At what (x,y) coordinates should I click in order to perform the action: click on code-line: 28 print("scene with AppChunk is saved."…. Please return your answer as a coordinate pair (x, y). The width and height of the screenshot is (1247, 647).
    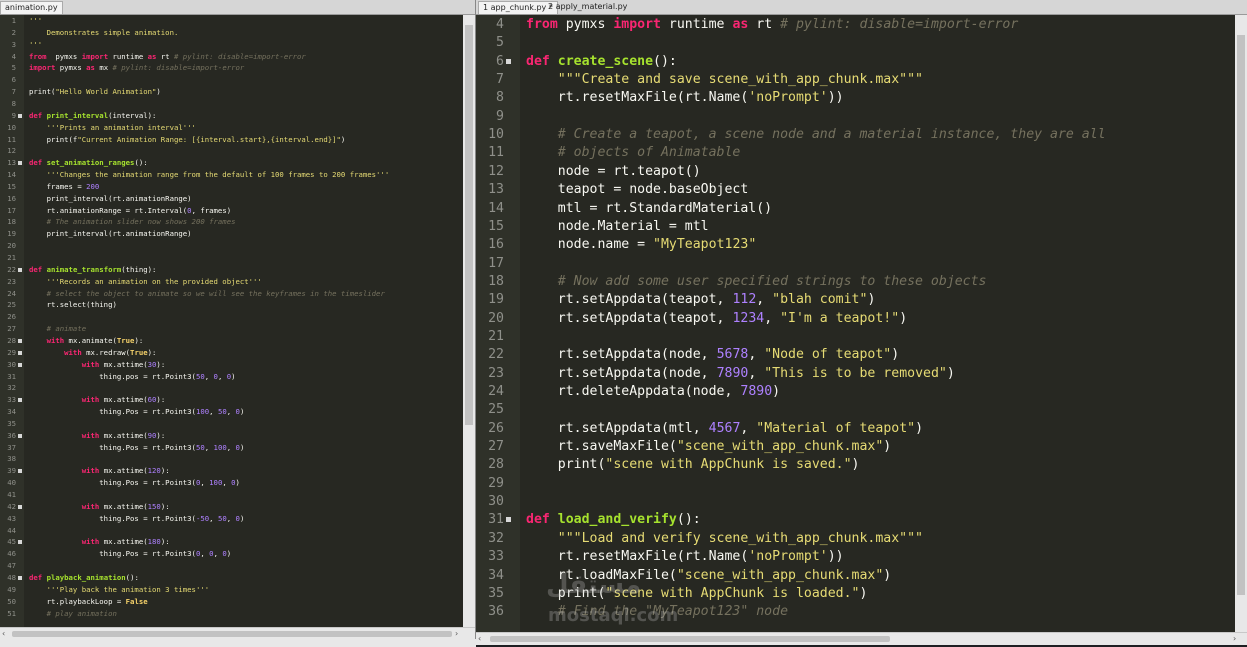
    Looking at the image, I should click on (855, 465).